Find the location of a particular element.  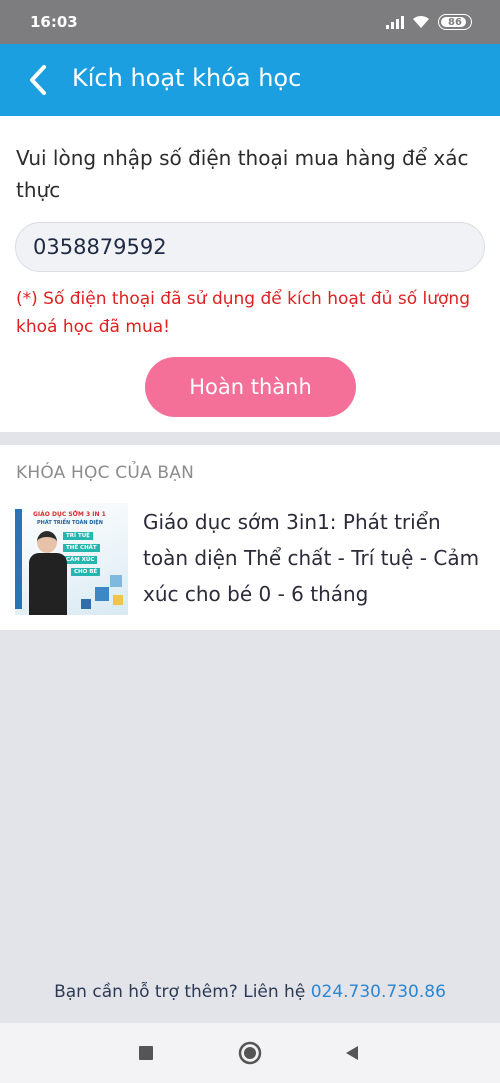

back-nav-button is located at coordinates (352, 1053).